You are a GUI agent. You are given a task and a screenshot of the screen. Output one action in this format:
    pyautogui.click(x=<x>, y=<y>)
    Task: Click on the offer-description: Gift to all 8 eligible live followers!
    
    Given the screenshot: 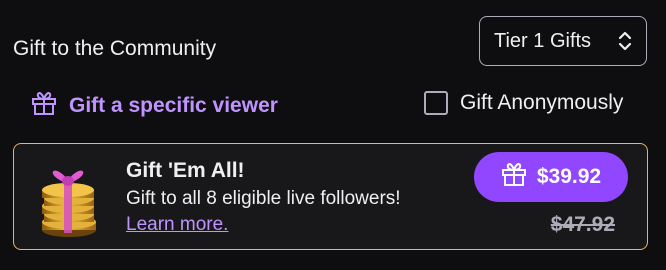 What is the action you would take?
    pyautogui.click(x=263, y=198)
    